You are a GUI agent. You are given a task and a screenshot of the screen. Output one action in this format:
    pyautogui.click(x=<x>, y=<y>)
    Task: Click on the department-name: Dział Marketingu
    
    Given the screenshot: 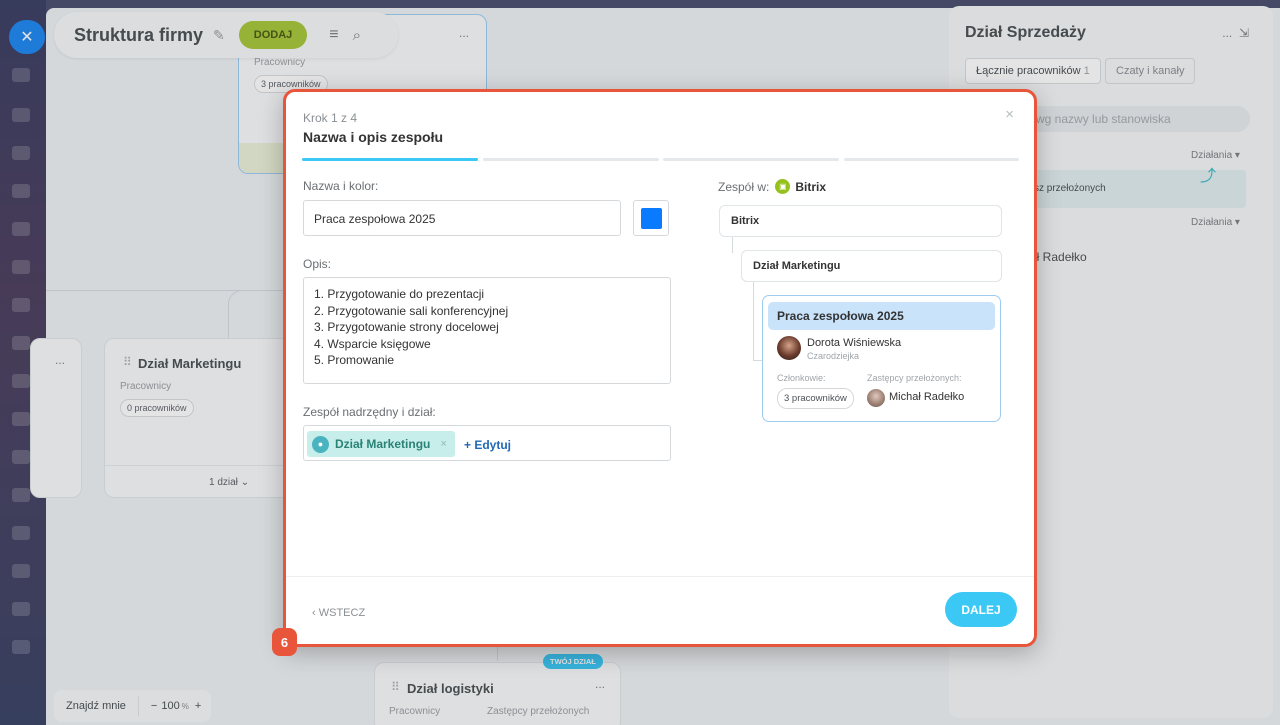 What is the action you would take?
    pyautogui.click(x=190, y=363)
    